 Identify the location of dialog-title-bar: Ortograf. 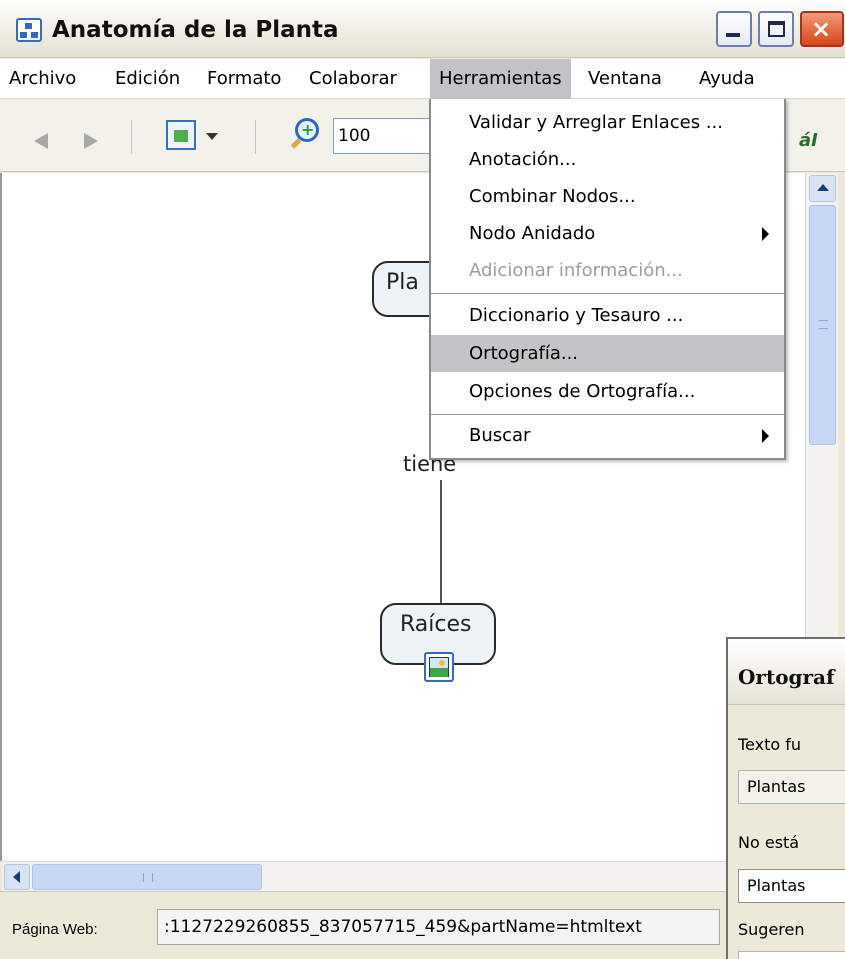
(786, 672).